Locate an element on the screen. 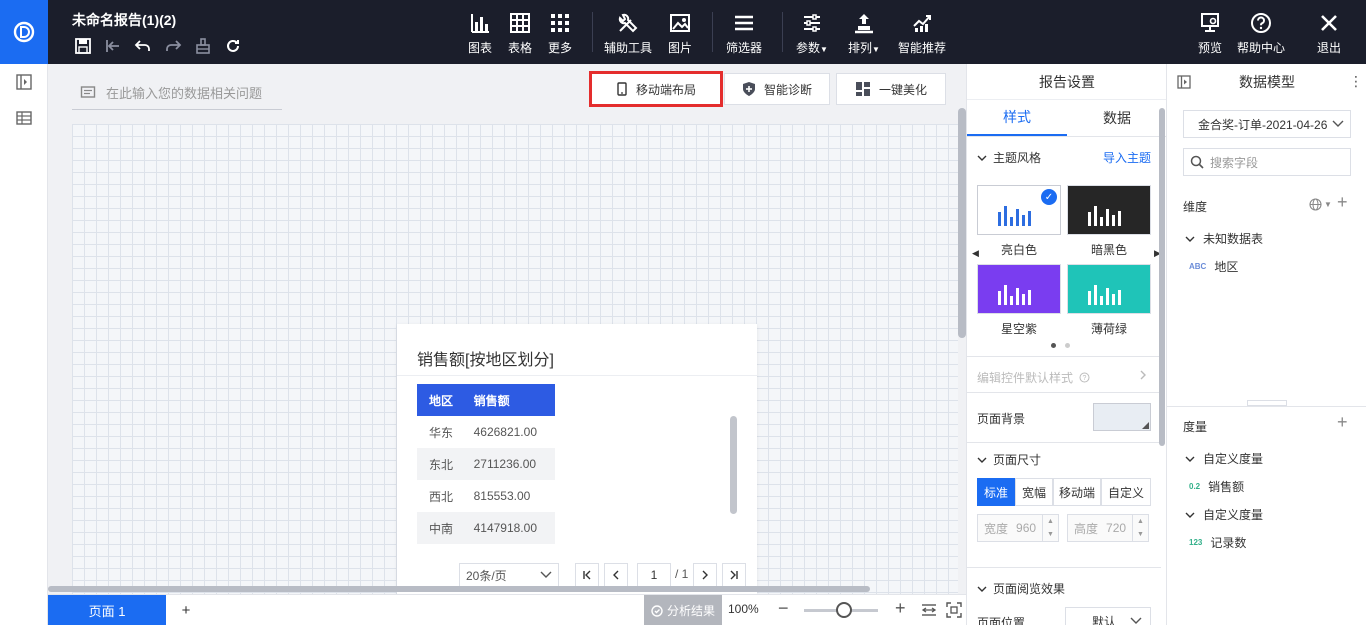 This screenshot has width=1366, height=625. more-button: 更多 is located at coordinates (560, 34).